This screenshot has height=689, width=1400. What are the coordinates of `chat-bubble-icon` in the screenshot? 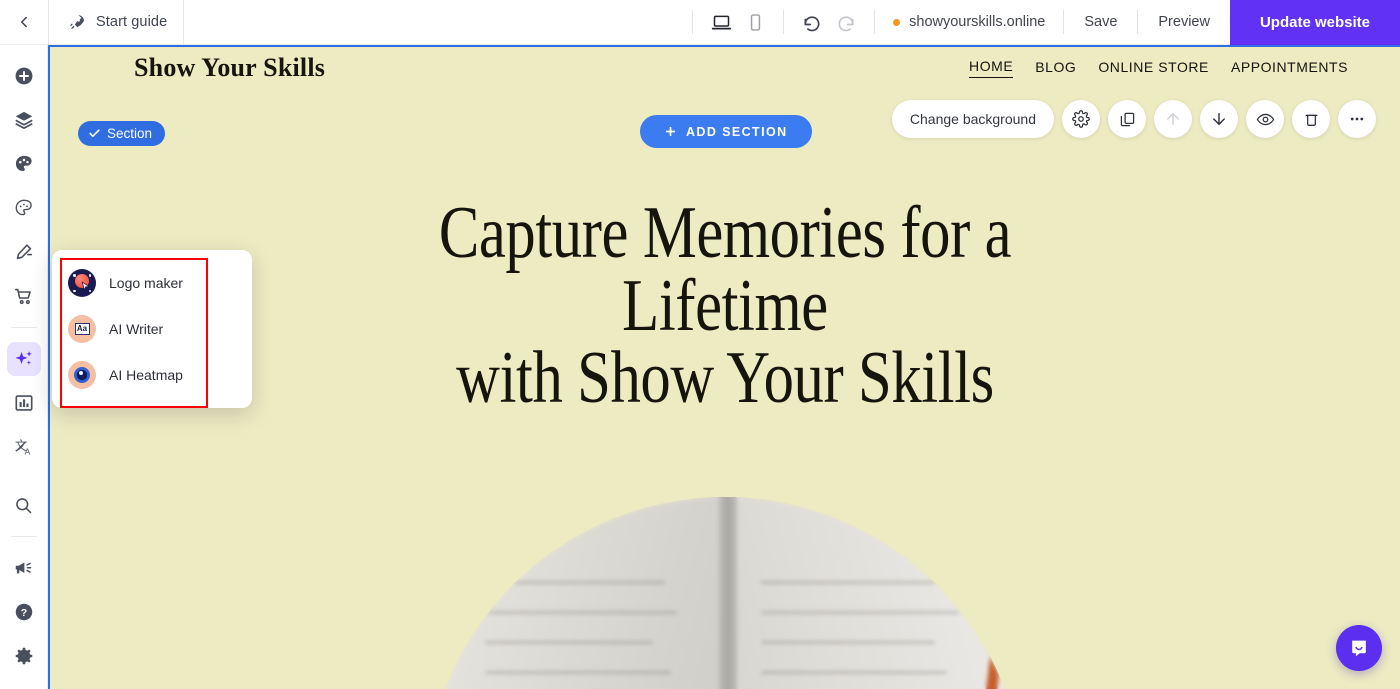 It's located at (1359, 648).